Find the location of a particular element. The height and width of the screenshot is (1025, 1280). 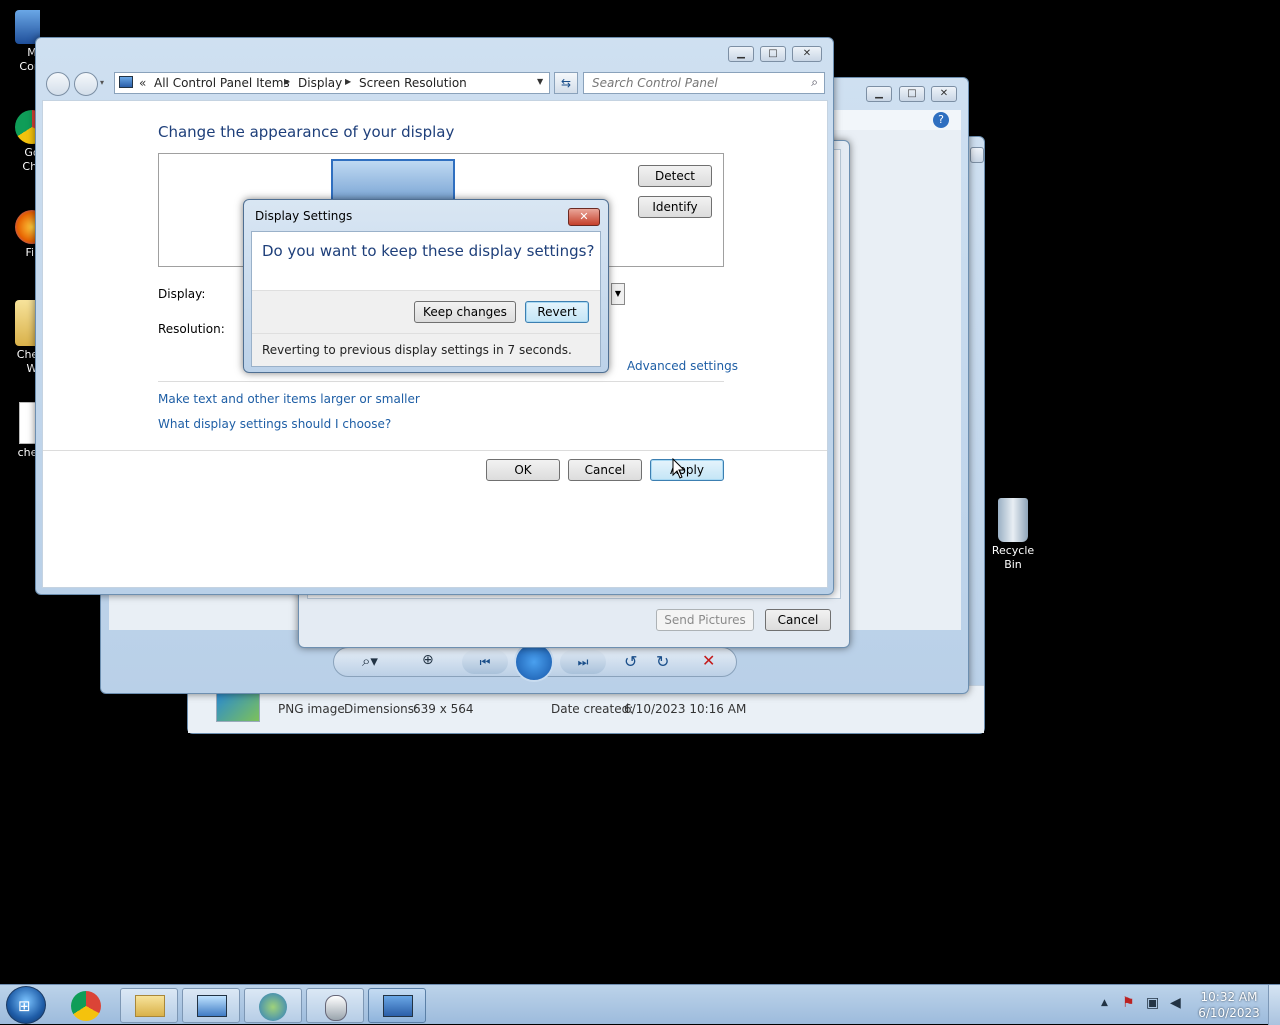

desktop-icon-recycle-bin: Recycle Bin is located at coordinates (1013, 535).